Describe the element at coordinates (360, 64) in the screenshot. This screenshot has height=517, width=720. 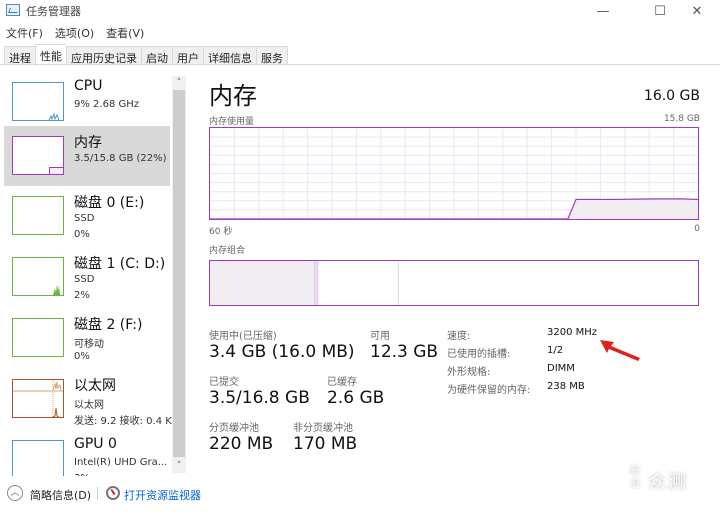
I see `tabs-divider` at that location.